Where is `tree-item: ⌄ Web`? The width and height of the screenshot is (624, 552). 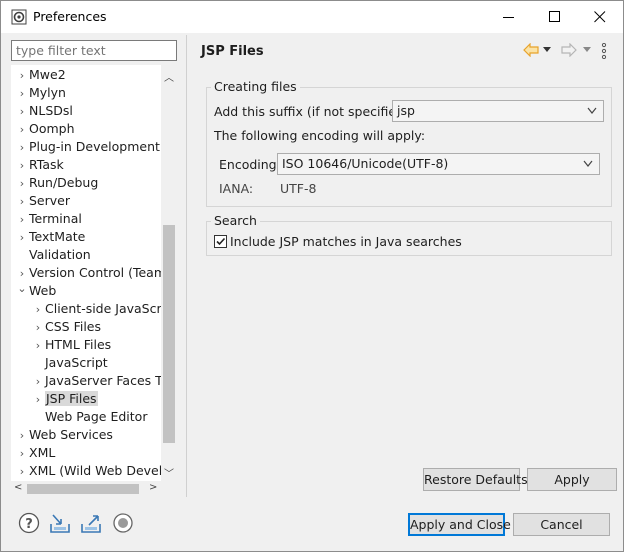
tree-item: ⌄ Web is located at coordinates (35, 291).